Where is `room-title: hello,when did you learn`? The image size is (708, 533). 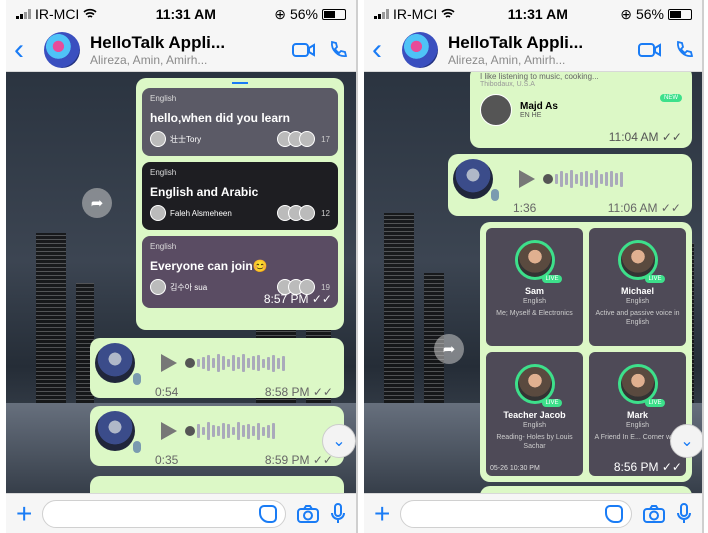 room-title: hello,when did you learn is located at coordinates (220, 118).